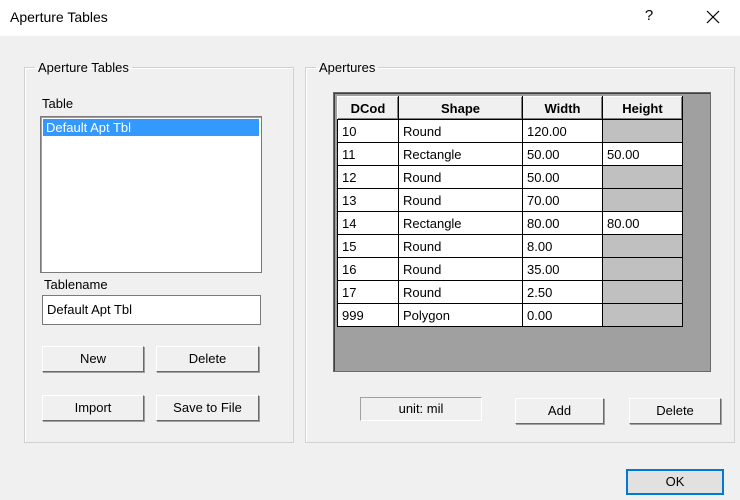 Image resolution: width=740 pixels, height=500 pixels. I want to click on column-header-height: Height, so click(642, 108).